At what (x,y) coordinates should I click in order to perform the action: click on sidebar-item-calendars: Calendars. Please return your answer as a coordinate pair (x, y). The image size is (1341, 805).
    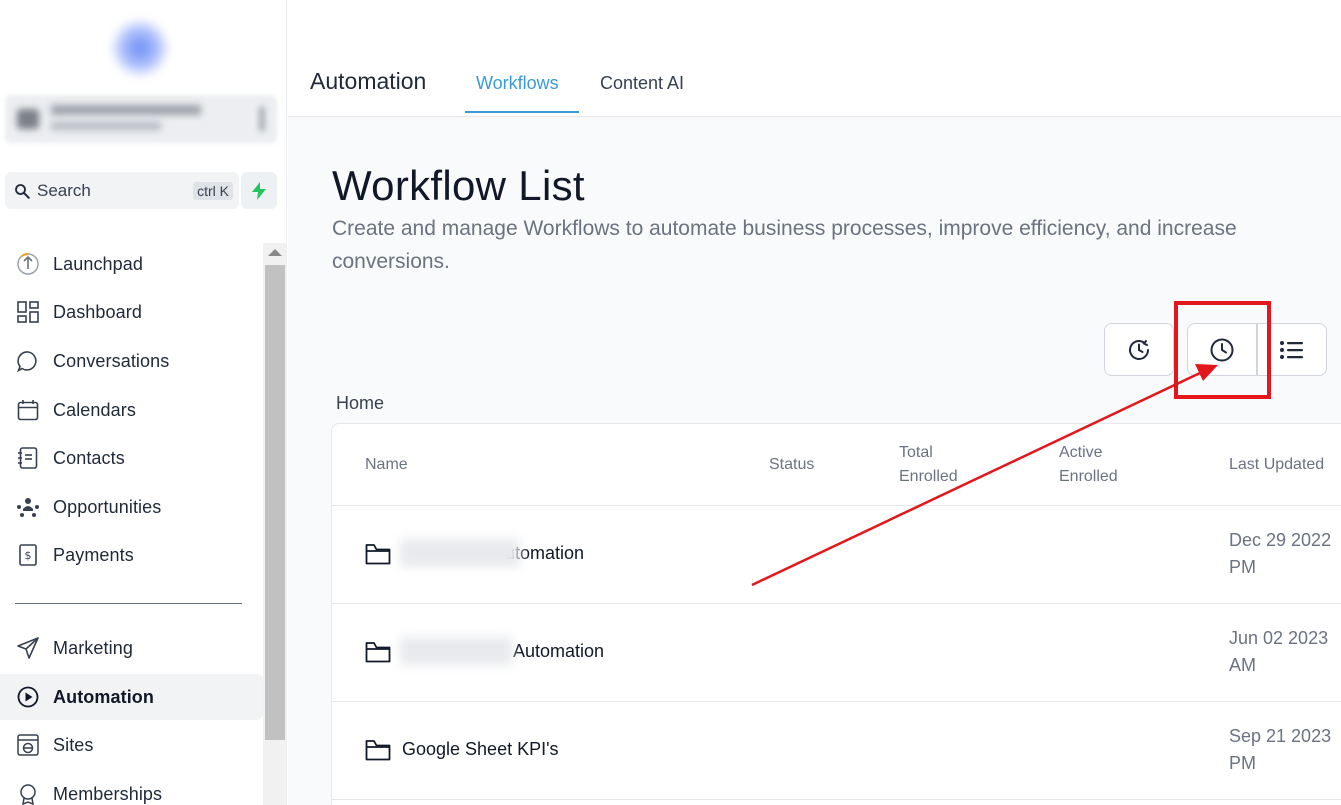
    Looking at the image, I should click on (131, 410).